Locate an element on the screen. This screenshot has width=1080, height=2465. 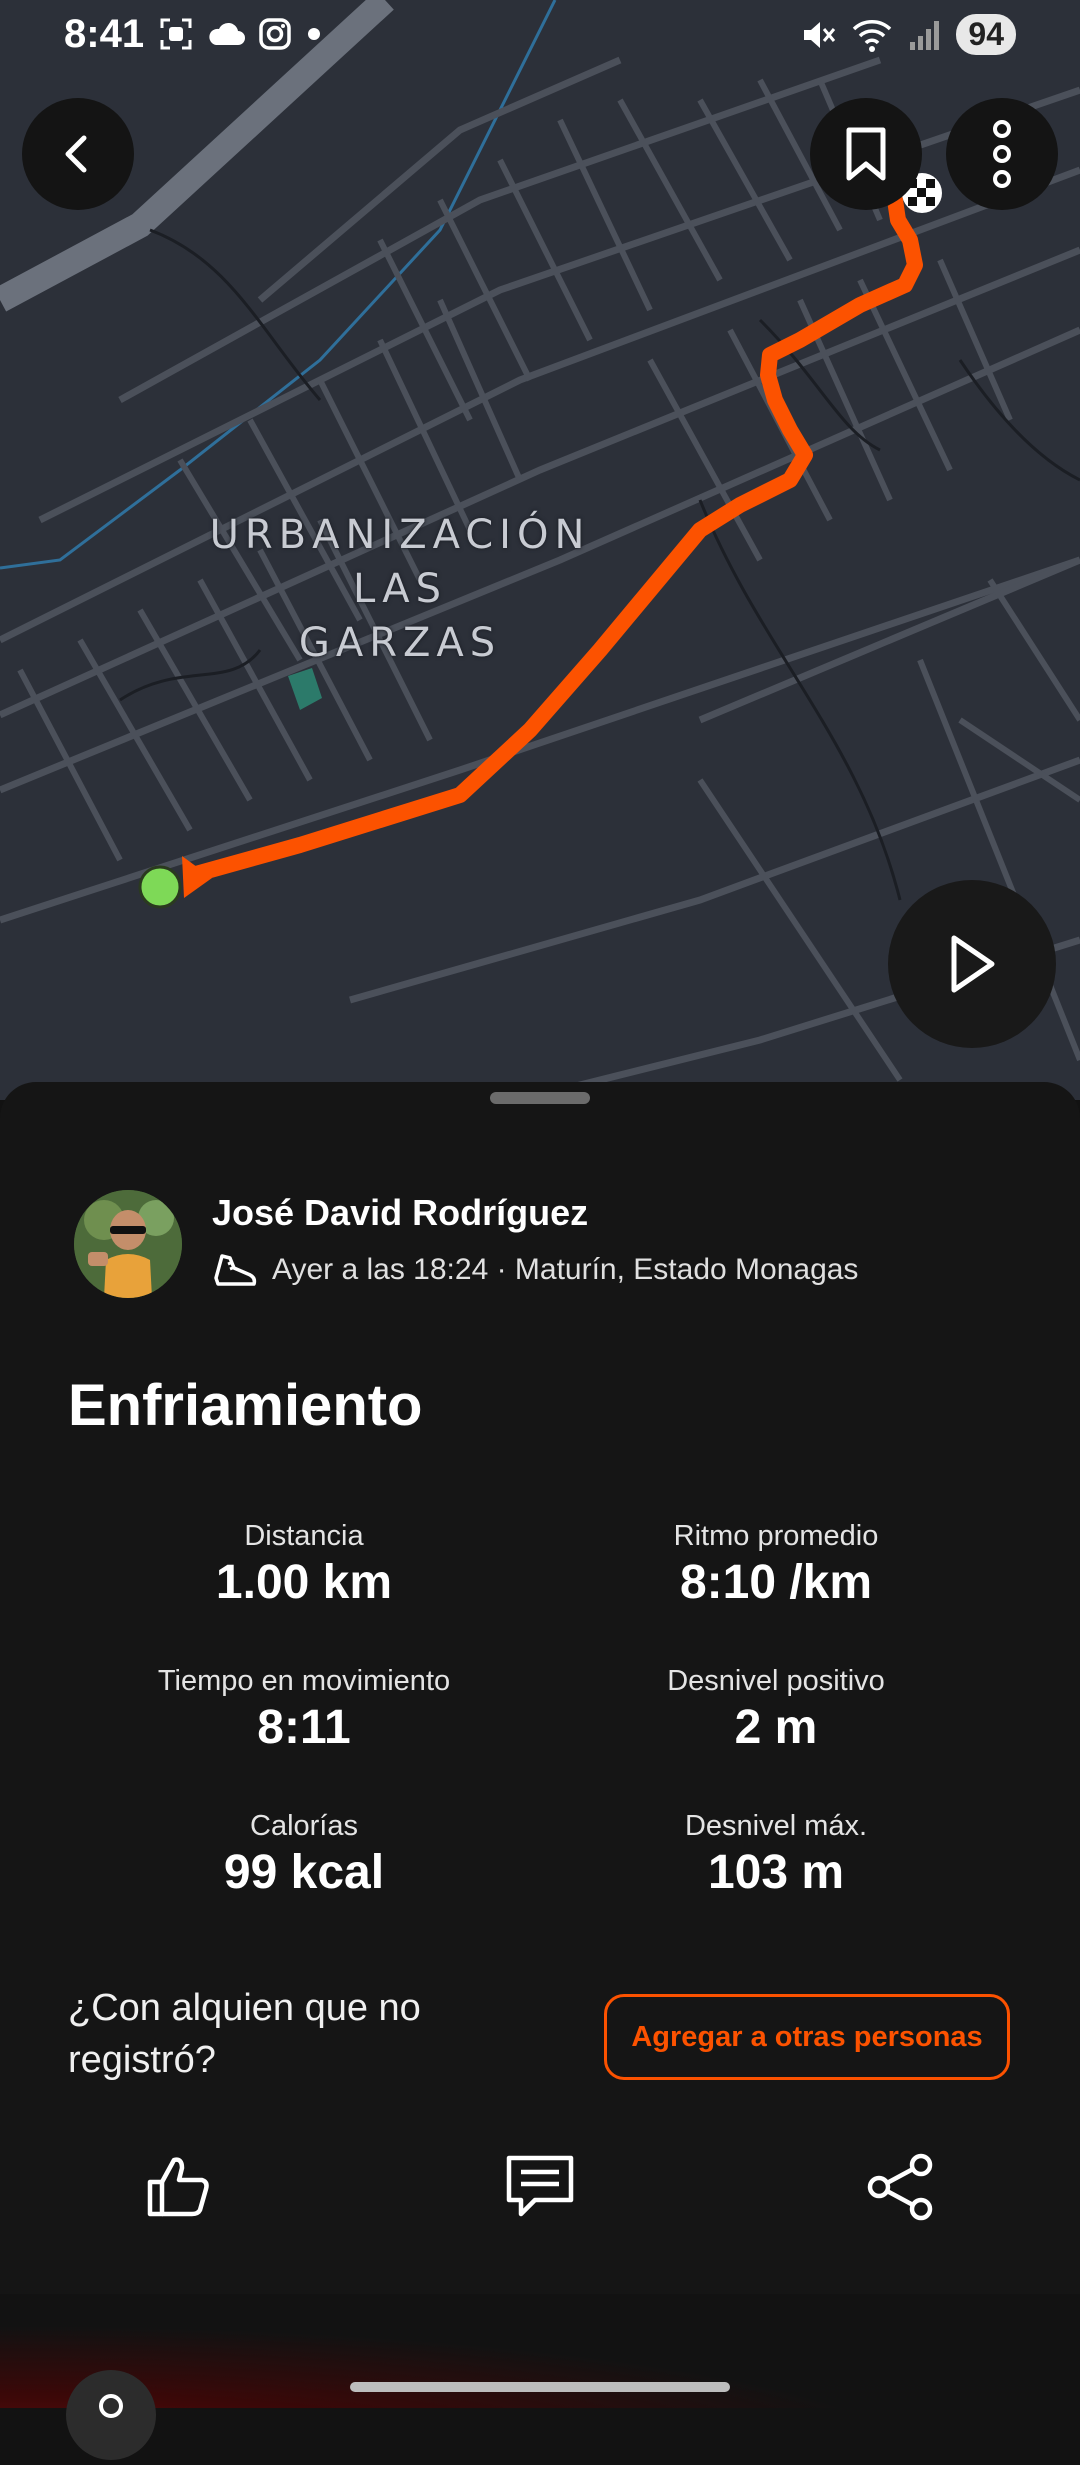
instagram-icon is located at coordinates (275, 34).